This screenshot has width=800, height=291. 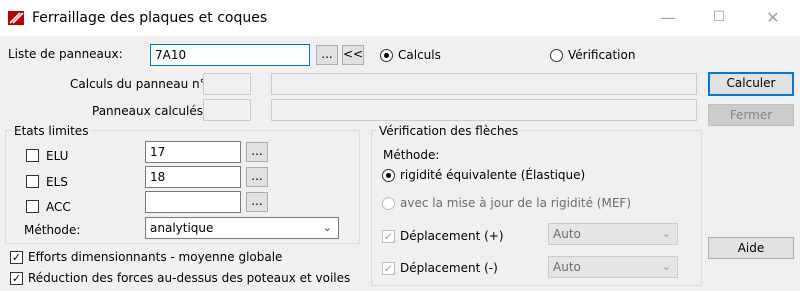 What do you see at coordinates (193, 152) in the screenshot?
I see `elu-input: 17` at bounding box center [193, 152].